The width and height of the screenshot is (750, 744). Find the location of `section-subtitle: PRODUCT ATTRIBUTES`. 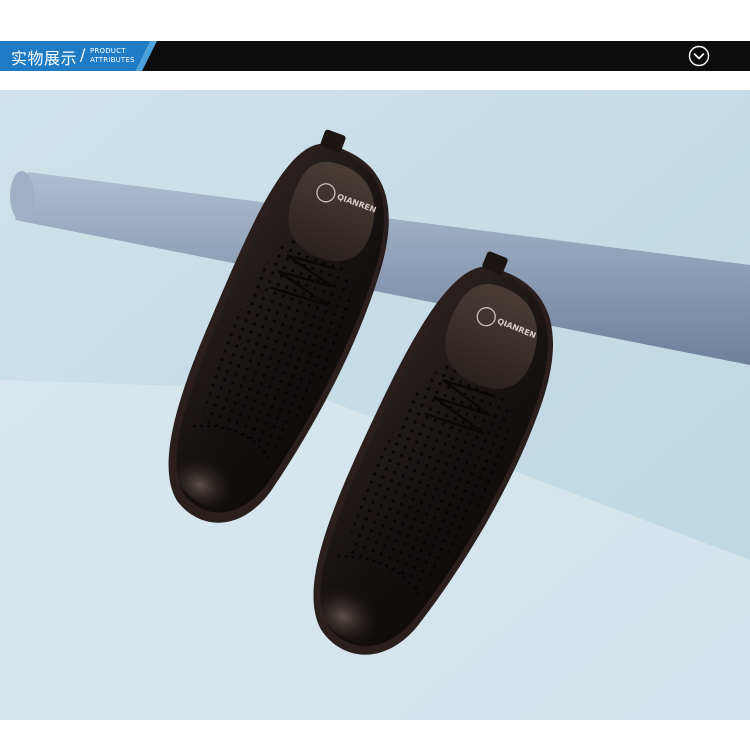

section-subtitle: PRODUCT ATTRIBUTES is located at coordinates (112, 56).